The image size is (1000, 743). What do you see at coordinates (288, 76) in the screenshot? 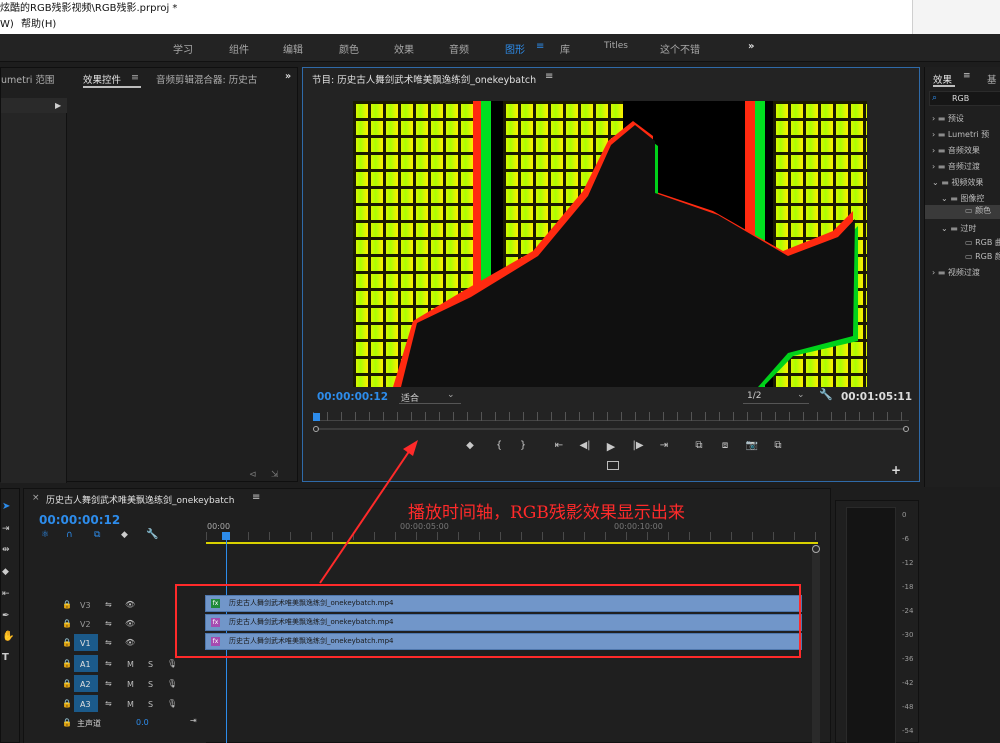
I see `left-panel-overflow-icon: »` at bounding box center [288, 76].